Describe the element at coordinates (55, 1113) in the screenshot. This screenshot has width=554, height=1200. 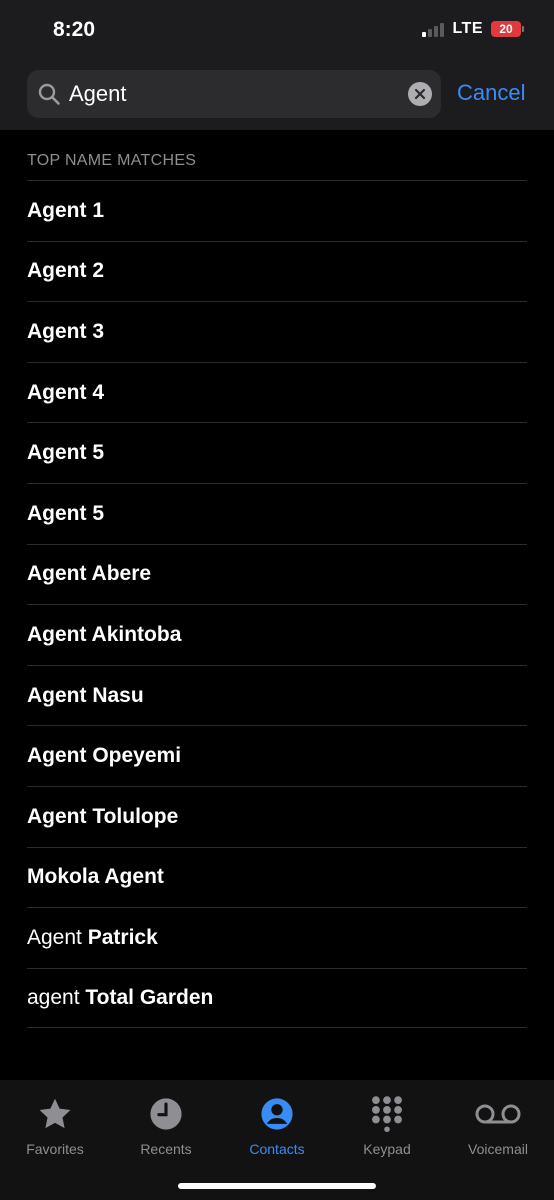
I see `star-icon` at that location.